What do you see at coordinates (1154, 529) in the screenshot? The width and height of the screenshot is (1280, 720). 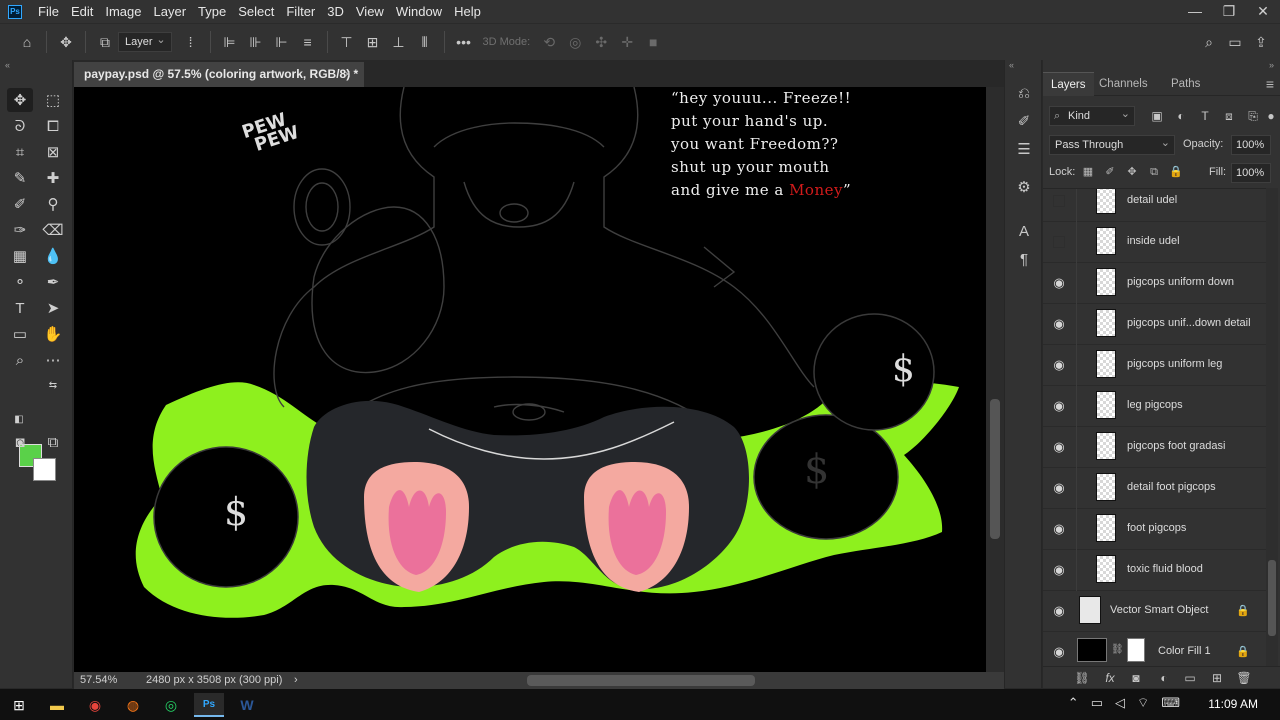 I see `layer-row: ◉ foot pigcops` at bounding box center [1154, 529].